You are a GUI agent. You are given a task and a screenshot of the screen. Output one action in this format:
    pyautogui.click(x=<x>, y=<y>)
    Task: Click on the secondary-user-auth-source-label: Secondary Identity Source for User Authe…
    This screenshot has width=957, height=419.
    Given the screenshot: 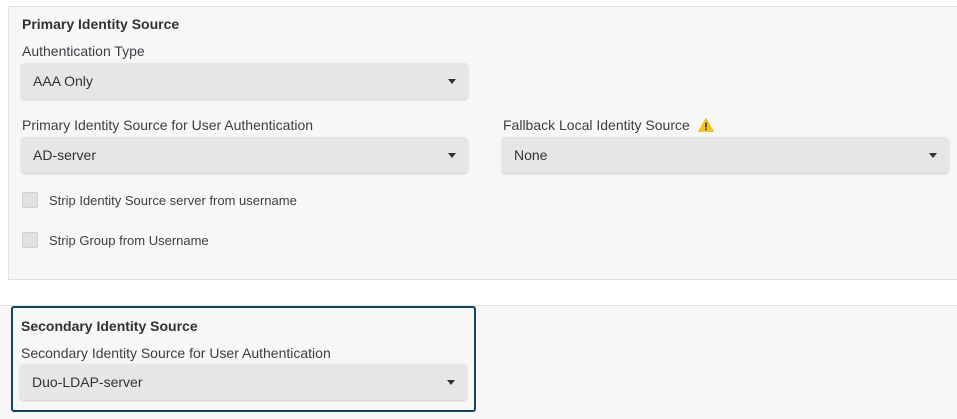 What is the action you would take?
    pyautogui.click(x=176, y=353)
    